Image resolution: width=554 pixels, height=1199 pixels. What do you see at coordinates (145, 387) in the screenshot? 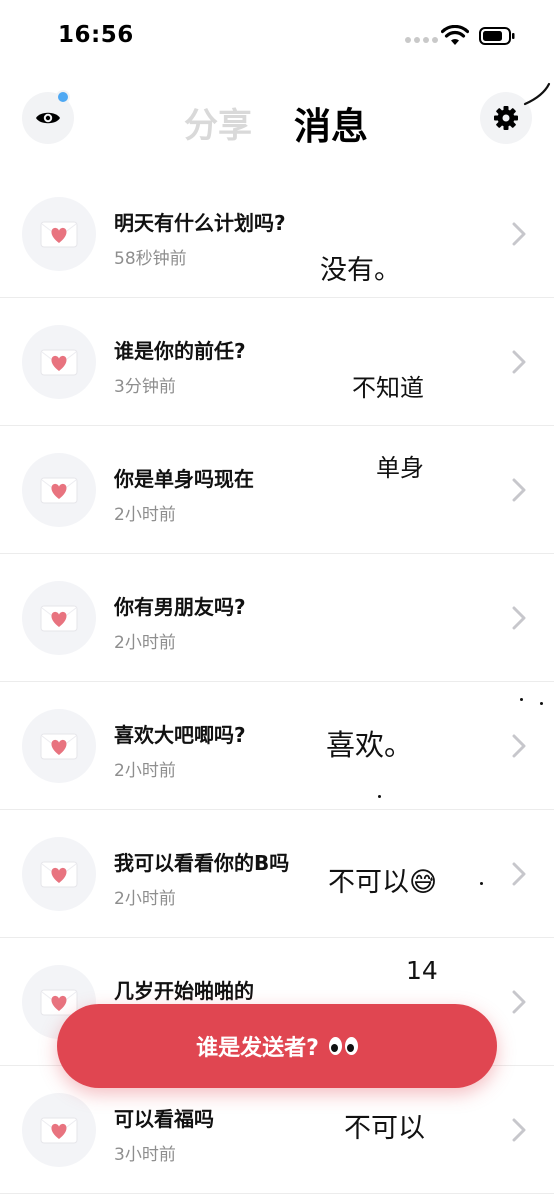
I see `message-time: 3分钟前` at bounding box center [145, 387].